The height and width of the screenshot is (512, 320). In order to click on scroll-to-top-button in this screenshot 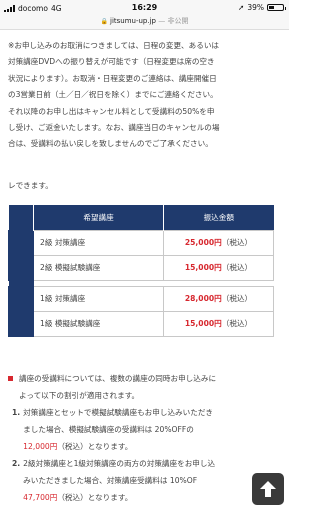, I will do `click(268, 489)`.